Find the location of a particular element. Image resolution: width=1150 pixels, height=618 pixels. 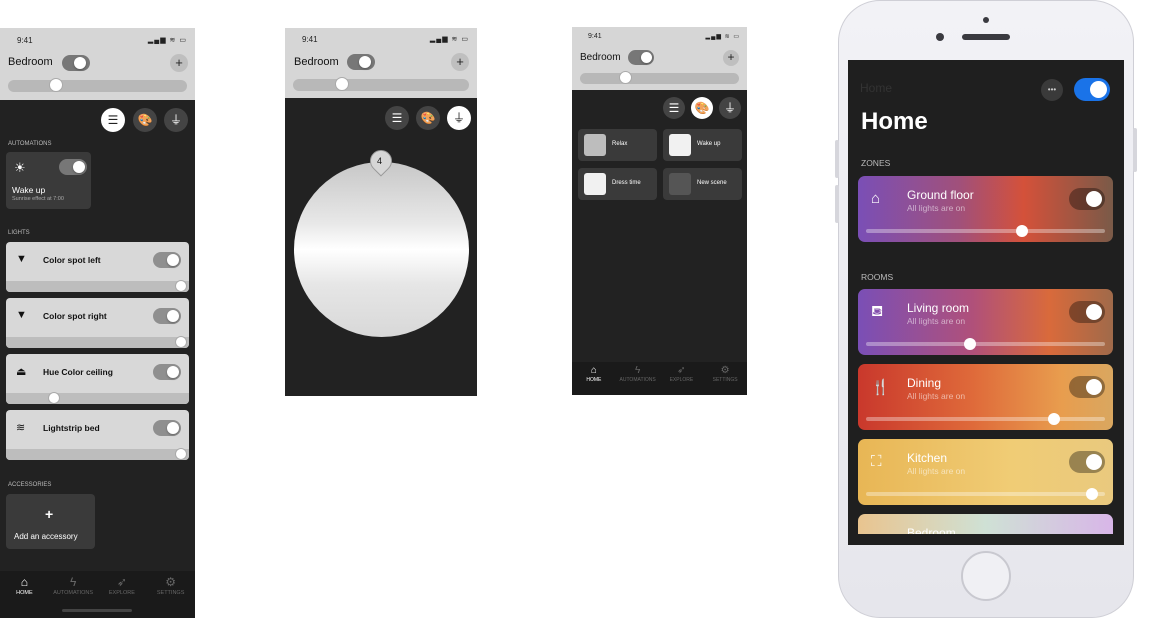

light-card: ≋ Lightstrip bed is located at coordinates (97, 435).